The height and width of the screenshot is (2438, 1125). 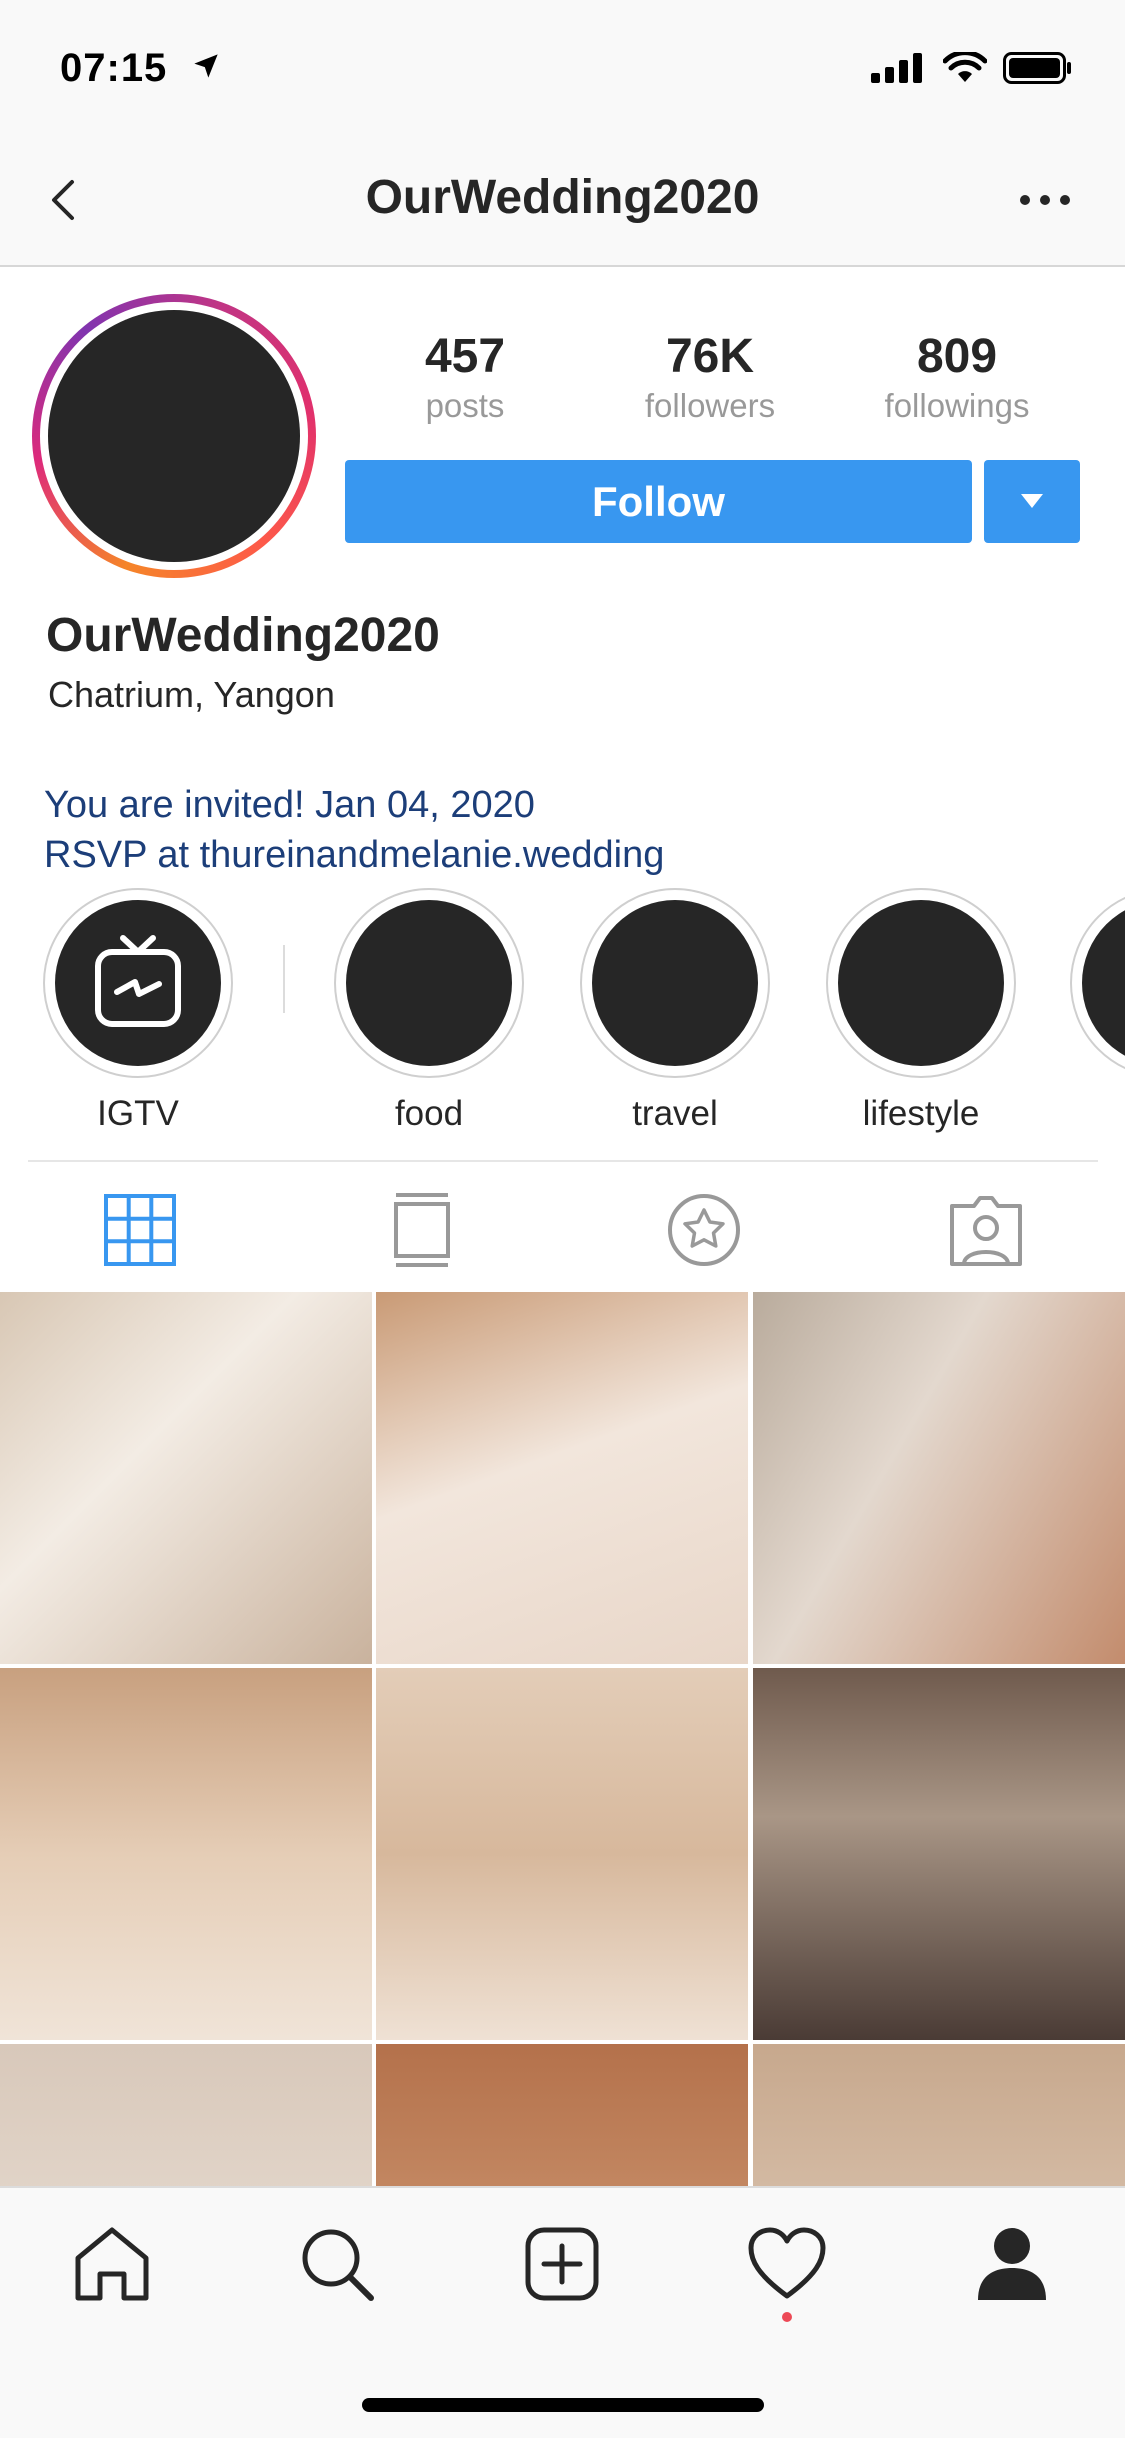 What do you see at coordinates (138, 981) in the screenshot?
I see `igtv-icon` at bounding box center [138, 981].